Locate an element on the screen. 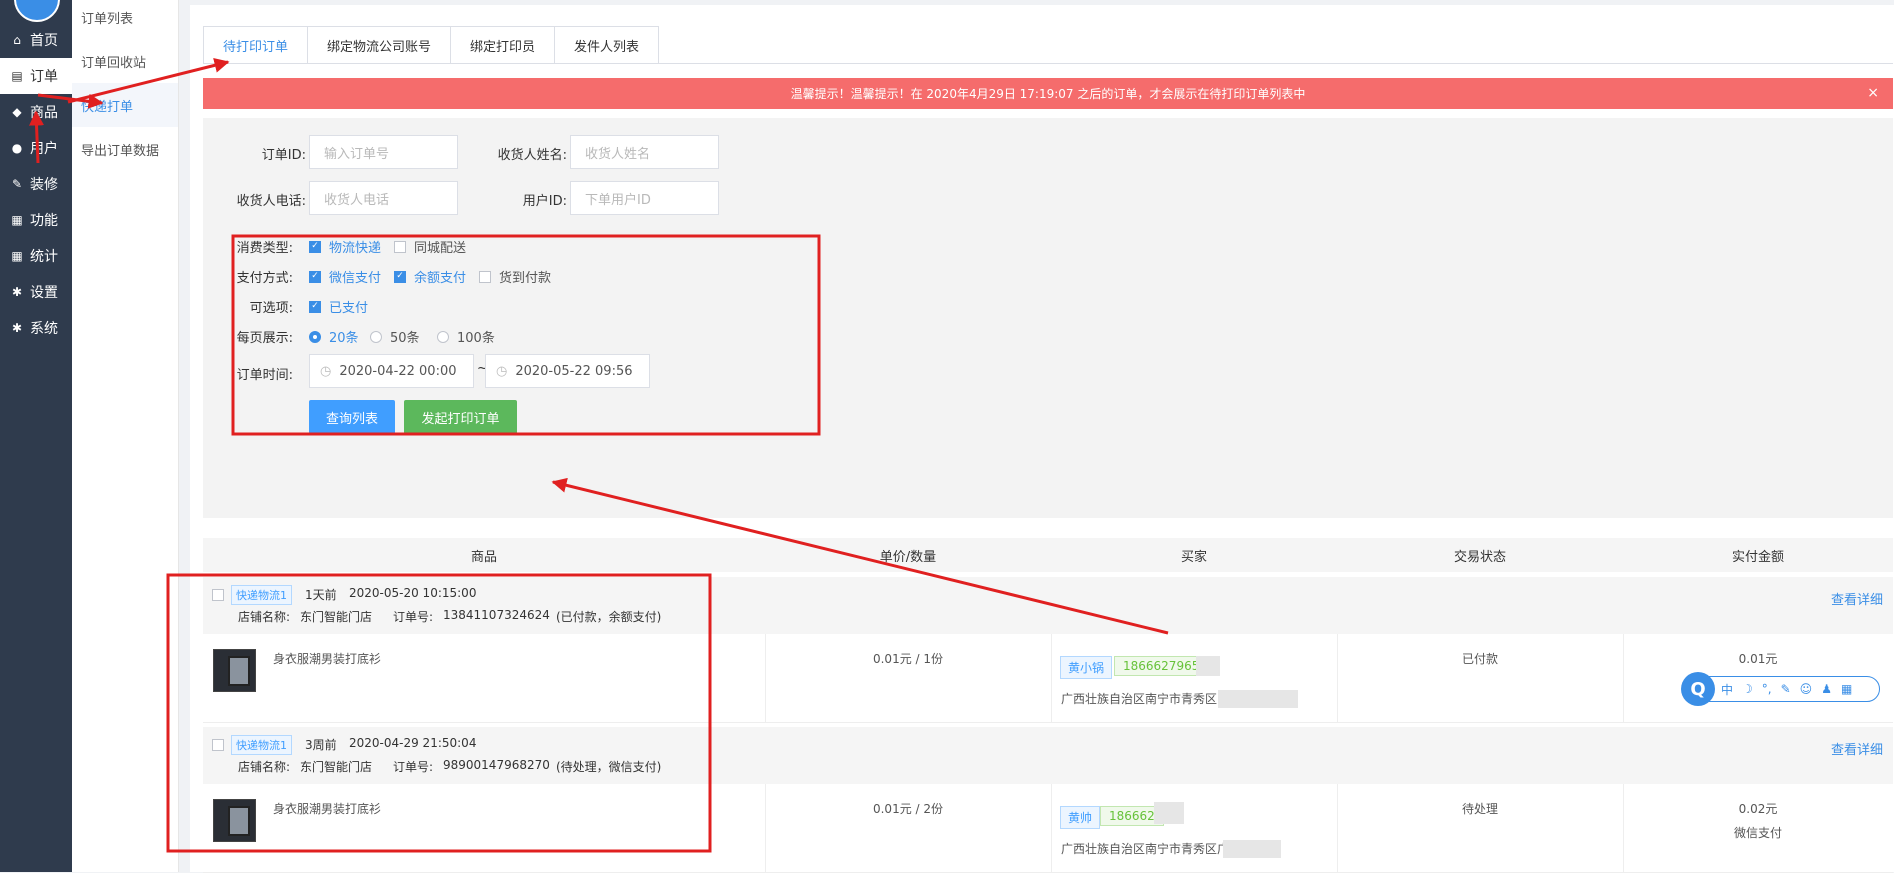 This screenshot has width=1894, height=873. arrow-to-tab is located at coordinates (148, 80).